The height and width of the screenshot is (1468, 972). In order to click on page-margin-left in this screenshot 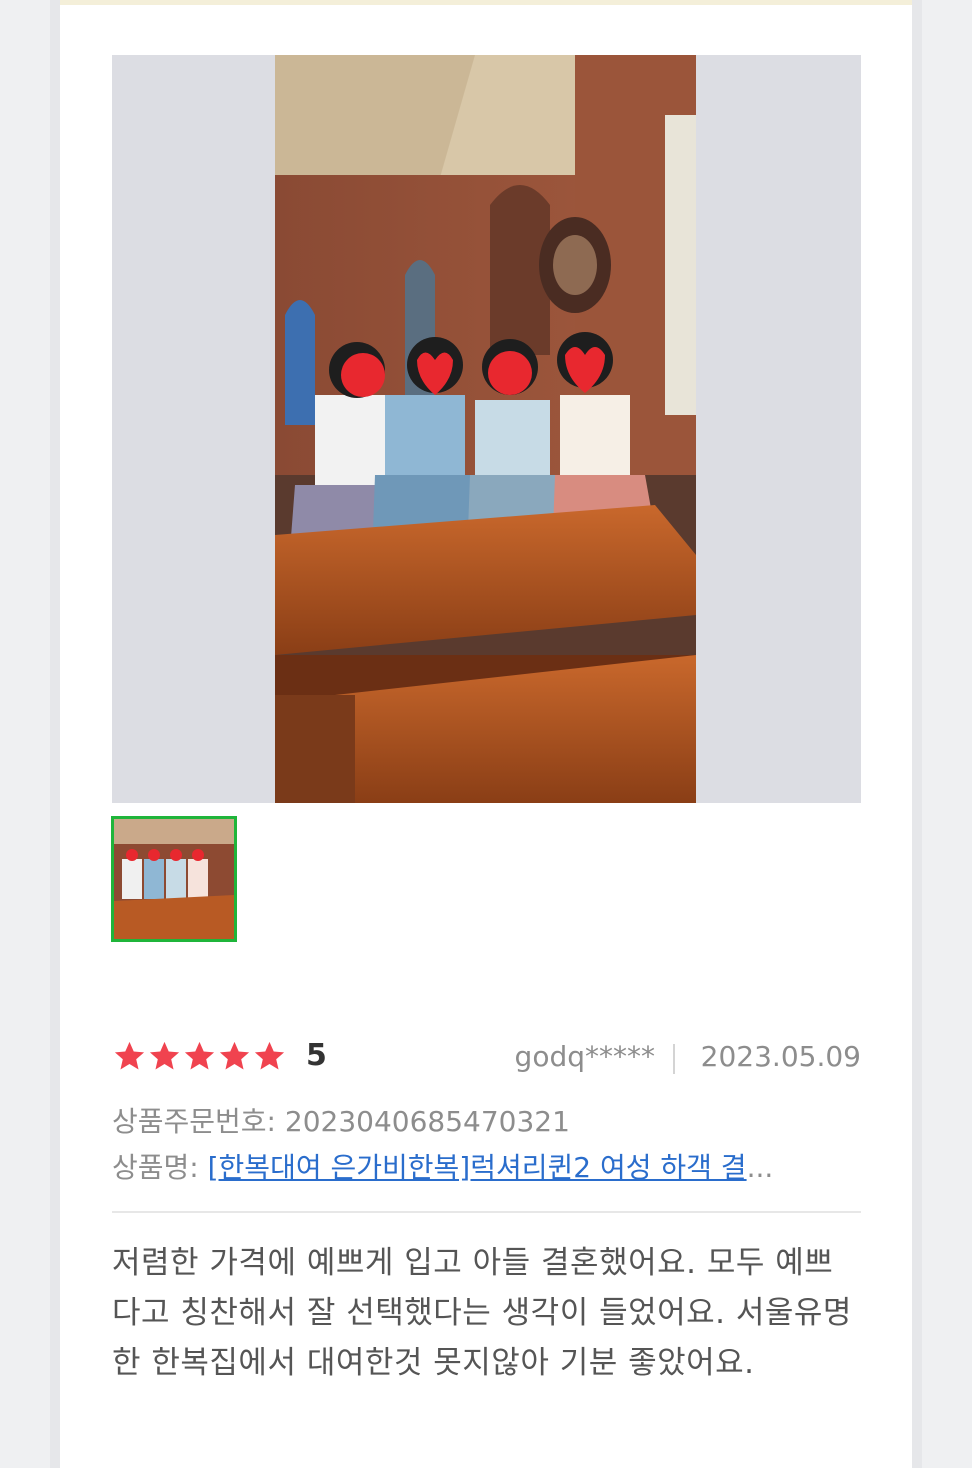, I will do `click(55, 734)`.